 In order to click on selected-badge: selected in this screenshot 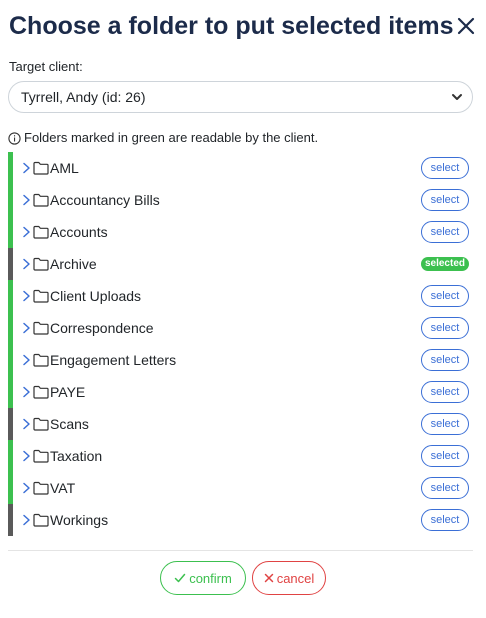, I will do `click(444, 264)`.